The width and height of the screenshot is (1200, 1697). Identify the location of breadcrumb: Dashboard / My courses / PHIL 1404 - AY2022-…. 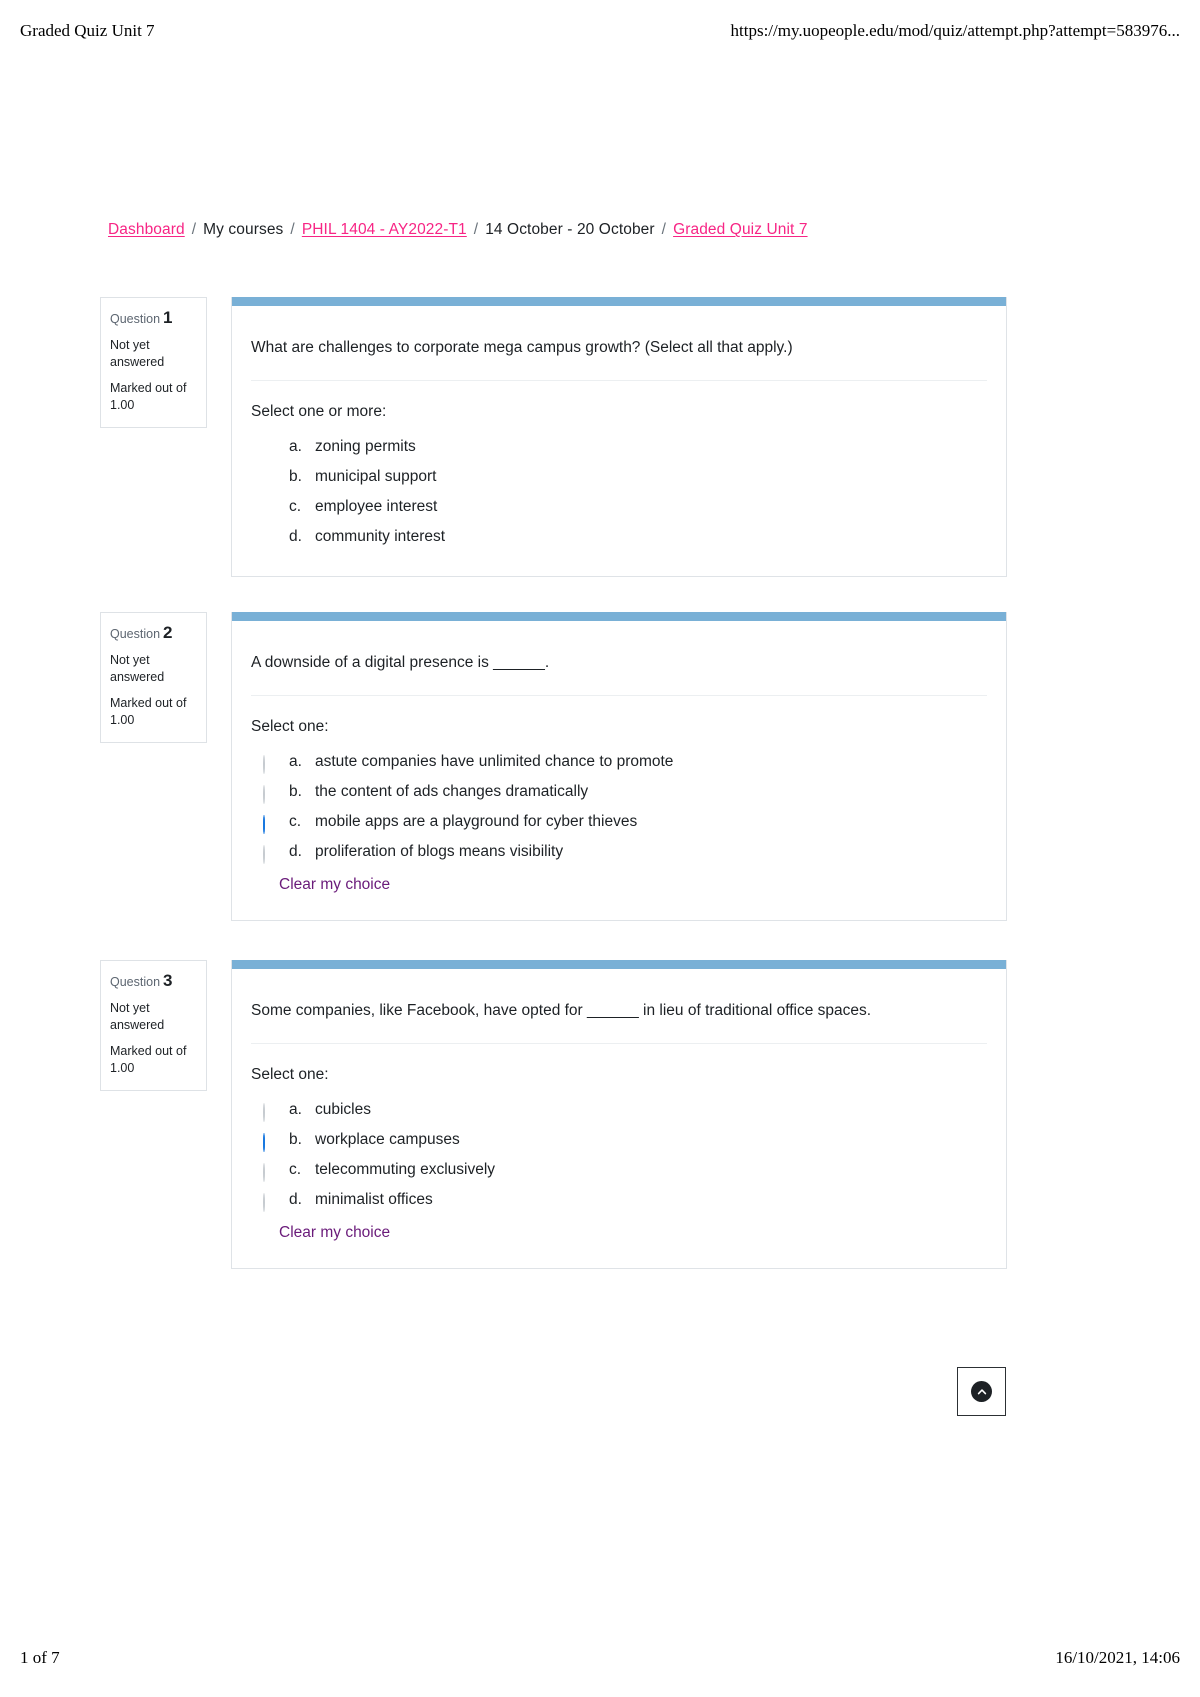
(458, 230).